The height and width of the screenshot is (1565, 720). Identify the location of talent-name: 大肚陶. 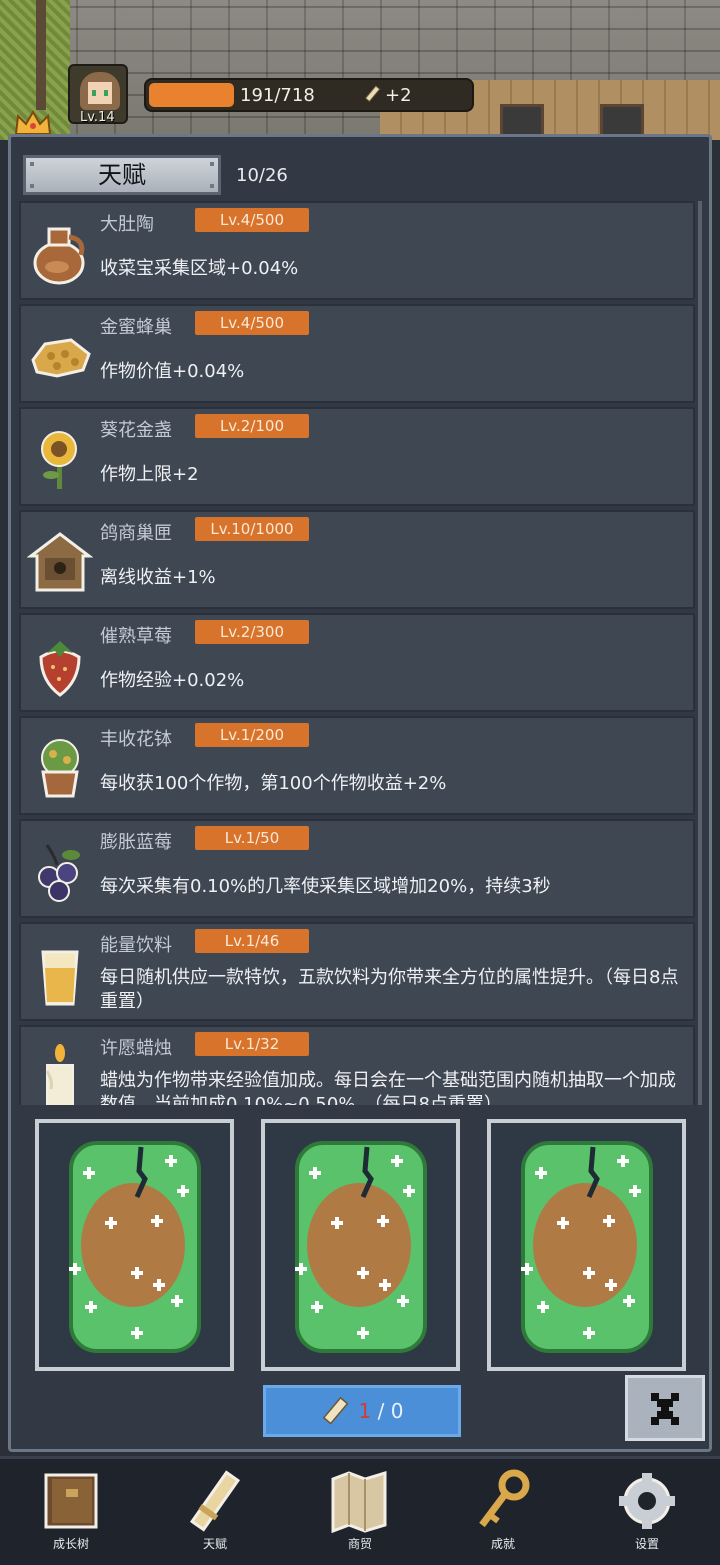
(127, 224).